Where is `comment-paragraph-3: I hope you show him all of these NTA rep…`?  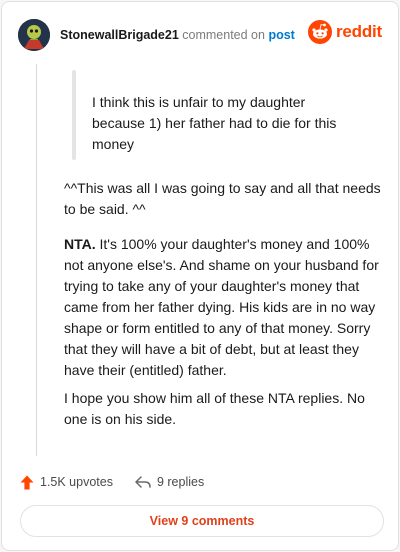
comment-paragraph-3: I hope you show him all of these NTA rep… is located at coordinates (214, 408).